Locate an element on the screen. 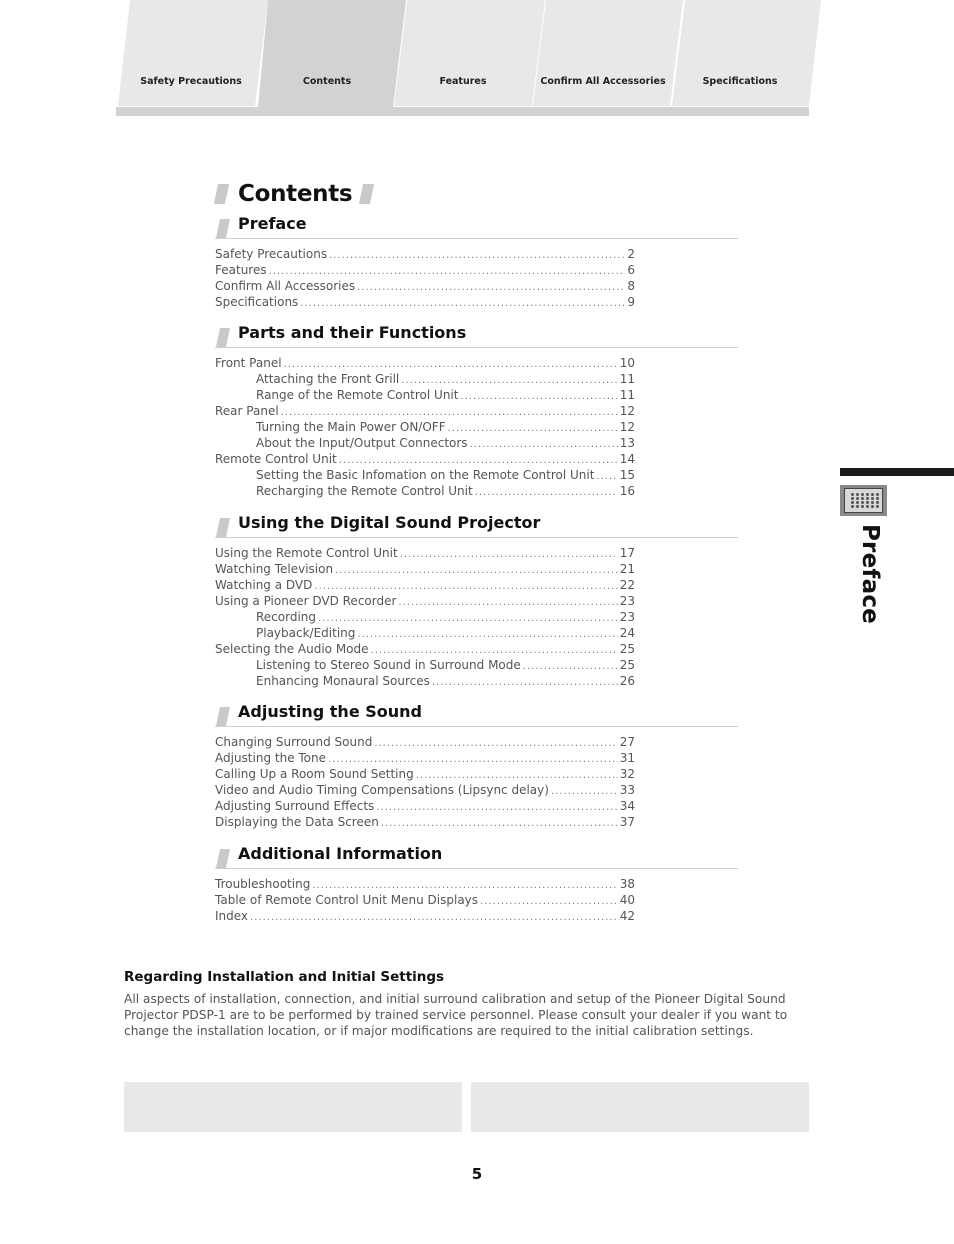 This screenshot has width=954, height=1244. speaker-grid-icon is located at coordinates (863, 500).